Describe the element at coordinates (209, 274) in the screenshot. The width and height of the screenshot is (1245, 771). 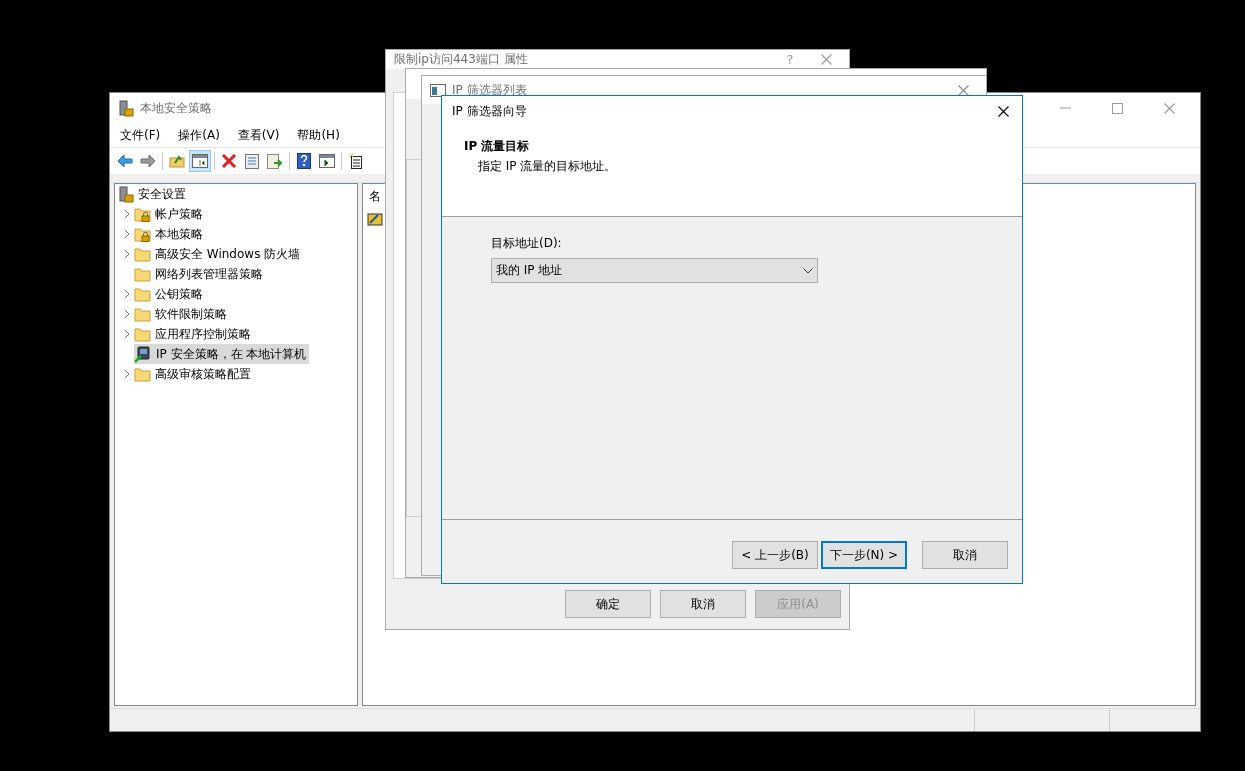
I see `tree-item: 网络列表管理器策略` at that location.